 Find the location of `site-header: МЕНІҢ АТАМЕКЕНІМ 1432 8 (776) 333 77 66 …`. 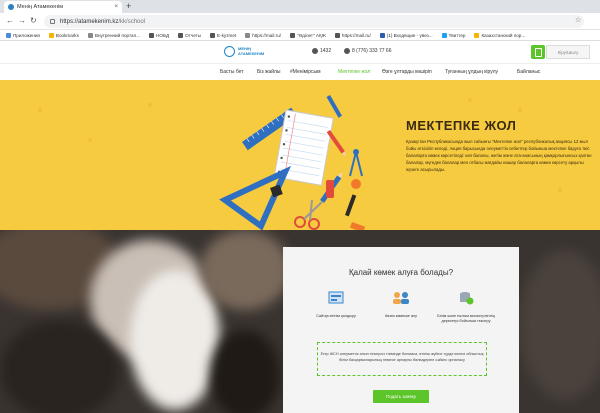

site-header: МЕНІҢ АТАМЕКЕНІМ 1432 8 (776) 333 77 66 … is located at coordinates (300, 52).